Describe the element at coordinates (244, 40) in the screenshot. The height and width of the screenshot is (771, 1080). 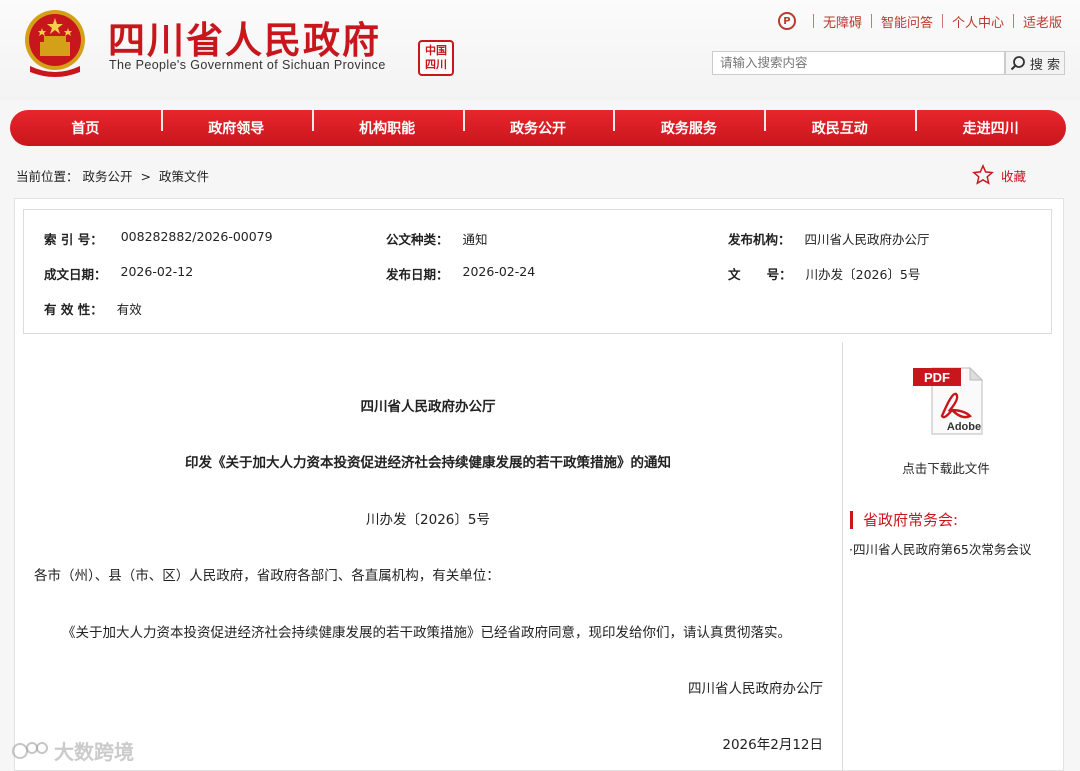
I see `site-title-cn: 四川省人民政府` at that location.